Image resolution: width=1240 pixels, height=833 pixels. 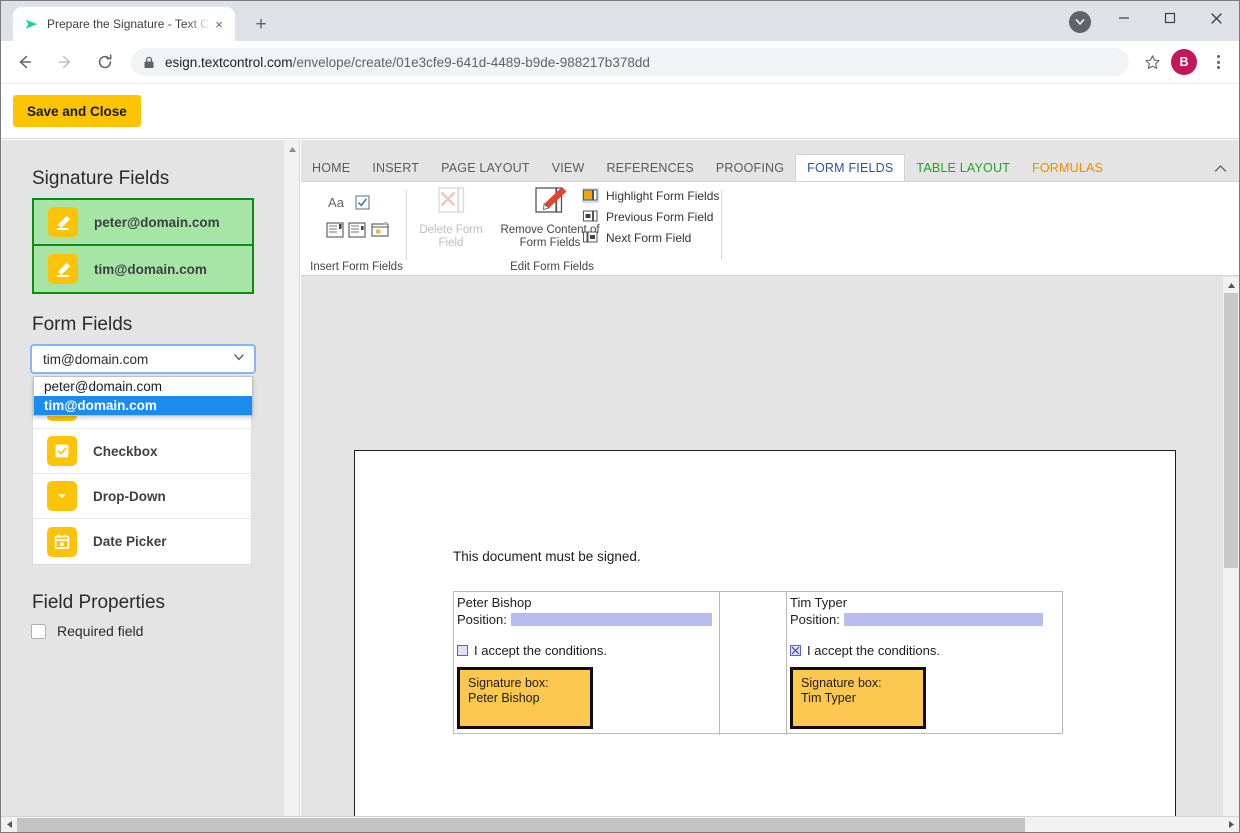 What do you see at coordinates (753, 663) in the screenshot?
I see `document-cell-spacer` at bounding box center [753, 663].